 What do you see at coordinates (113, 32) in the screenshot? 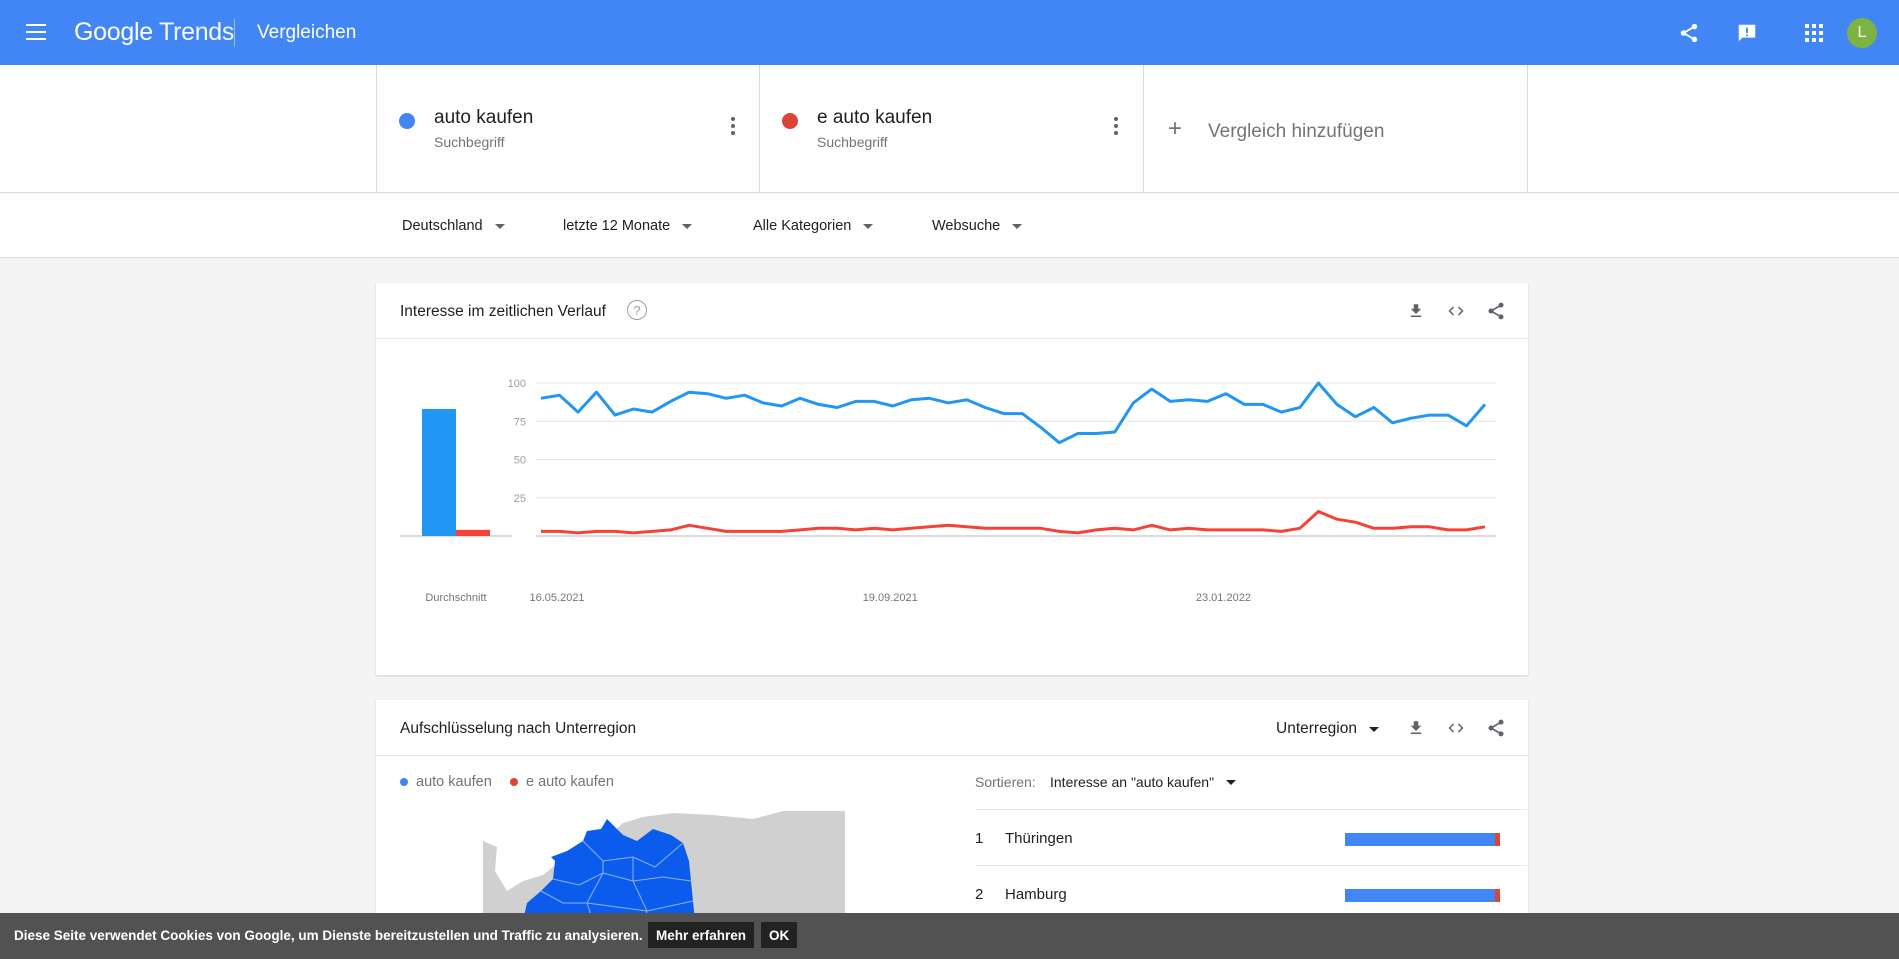
I see `logo-google-text: Google` at bounding box center [113, 32].